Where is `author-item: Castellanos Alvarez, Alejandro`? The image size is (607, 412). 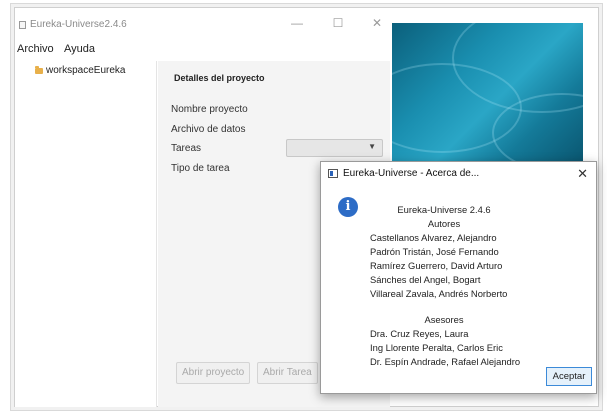
author-item: Castellanos Alvarez, Alejandro is located at coordinates (433, 237).